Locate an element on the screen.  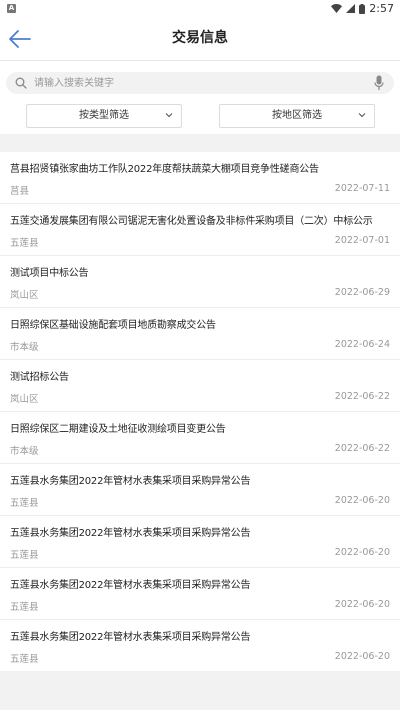
item-title: 日照综保区基础设施配套项目地质勘察成交公告 is located at coordinates (113, 325).